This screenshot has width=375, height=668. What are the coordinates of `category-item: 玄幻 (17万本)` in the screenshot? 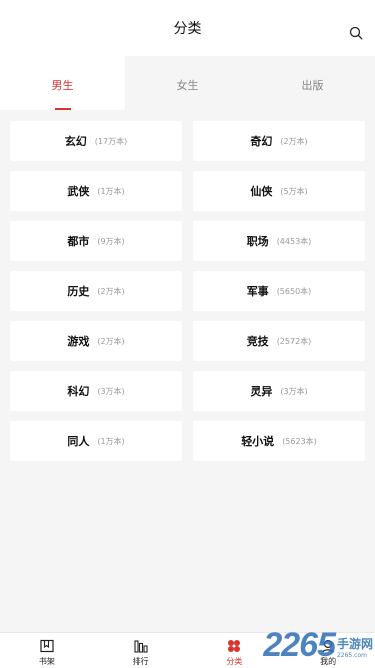 It's located at (96, 141).